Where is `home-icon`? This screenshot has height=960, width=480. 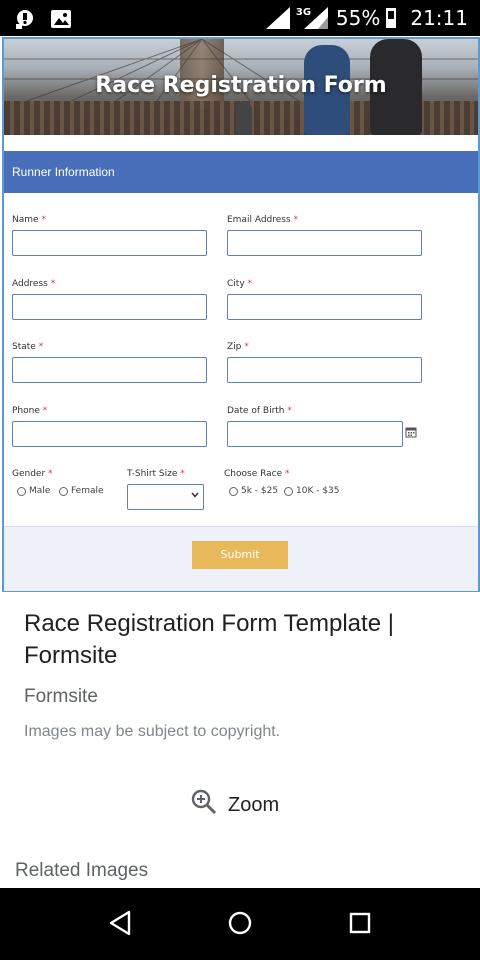 home-icon is located at coordinates (240, 925).